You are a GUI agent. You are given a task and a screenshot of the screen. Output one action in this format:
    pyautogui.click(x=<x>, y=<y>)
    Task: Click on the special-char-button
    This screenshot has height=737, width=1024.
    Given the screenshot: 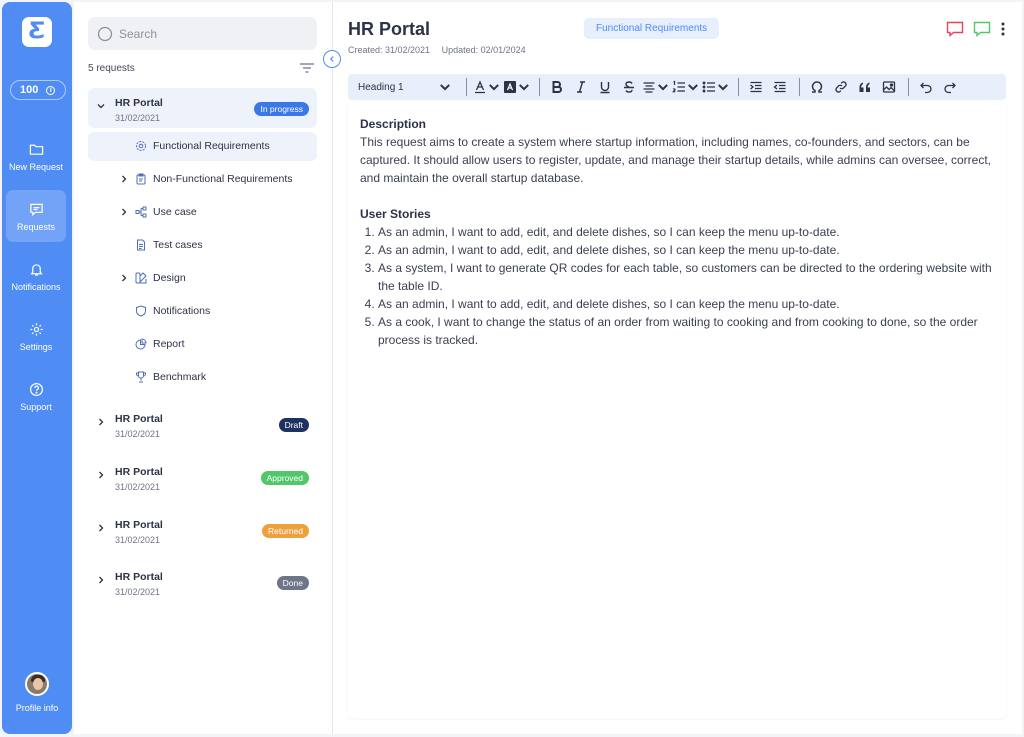 What is the action you would take?
    pyautogui.click(x=817, y=87)
    